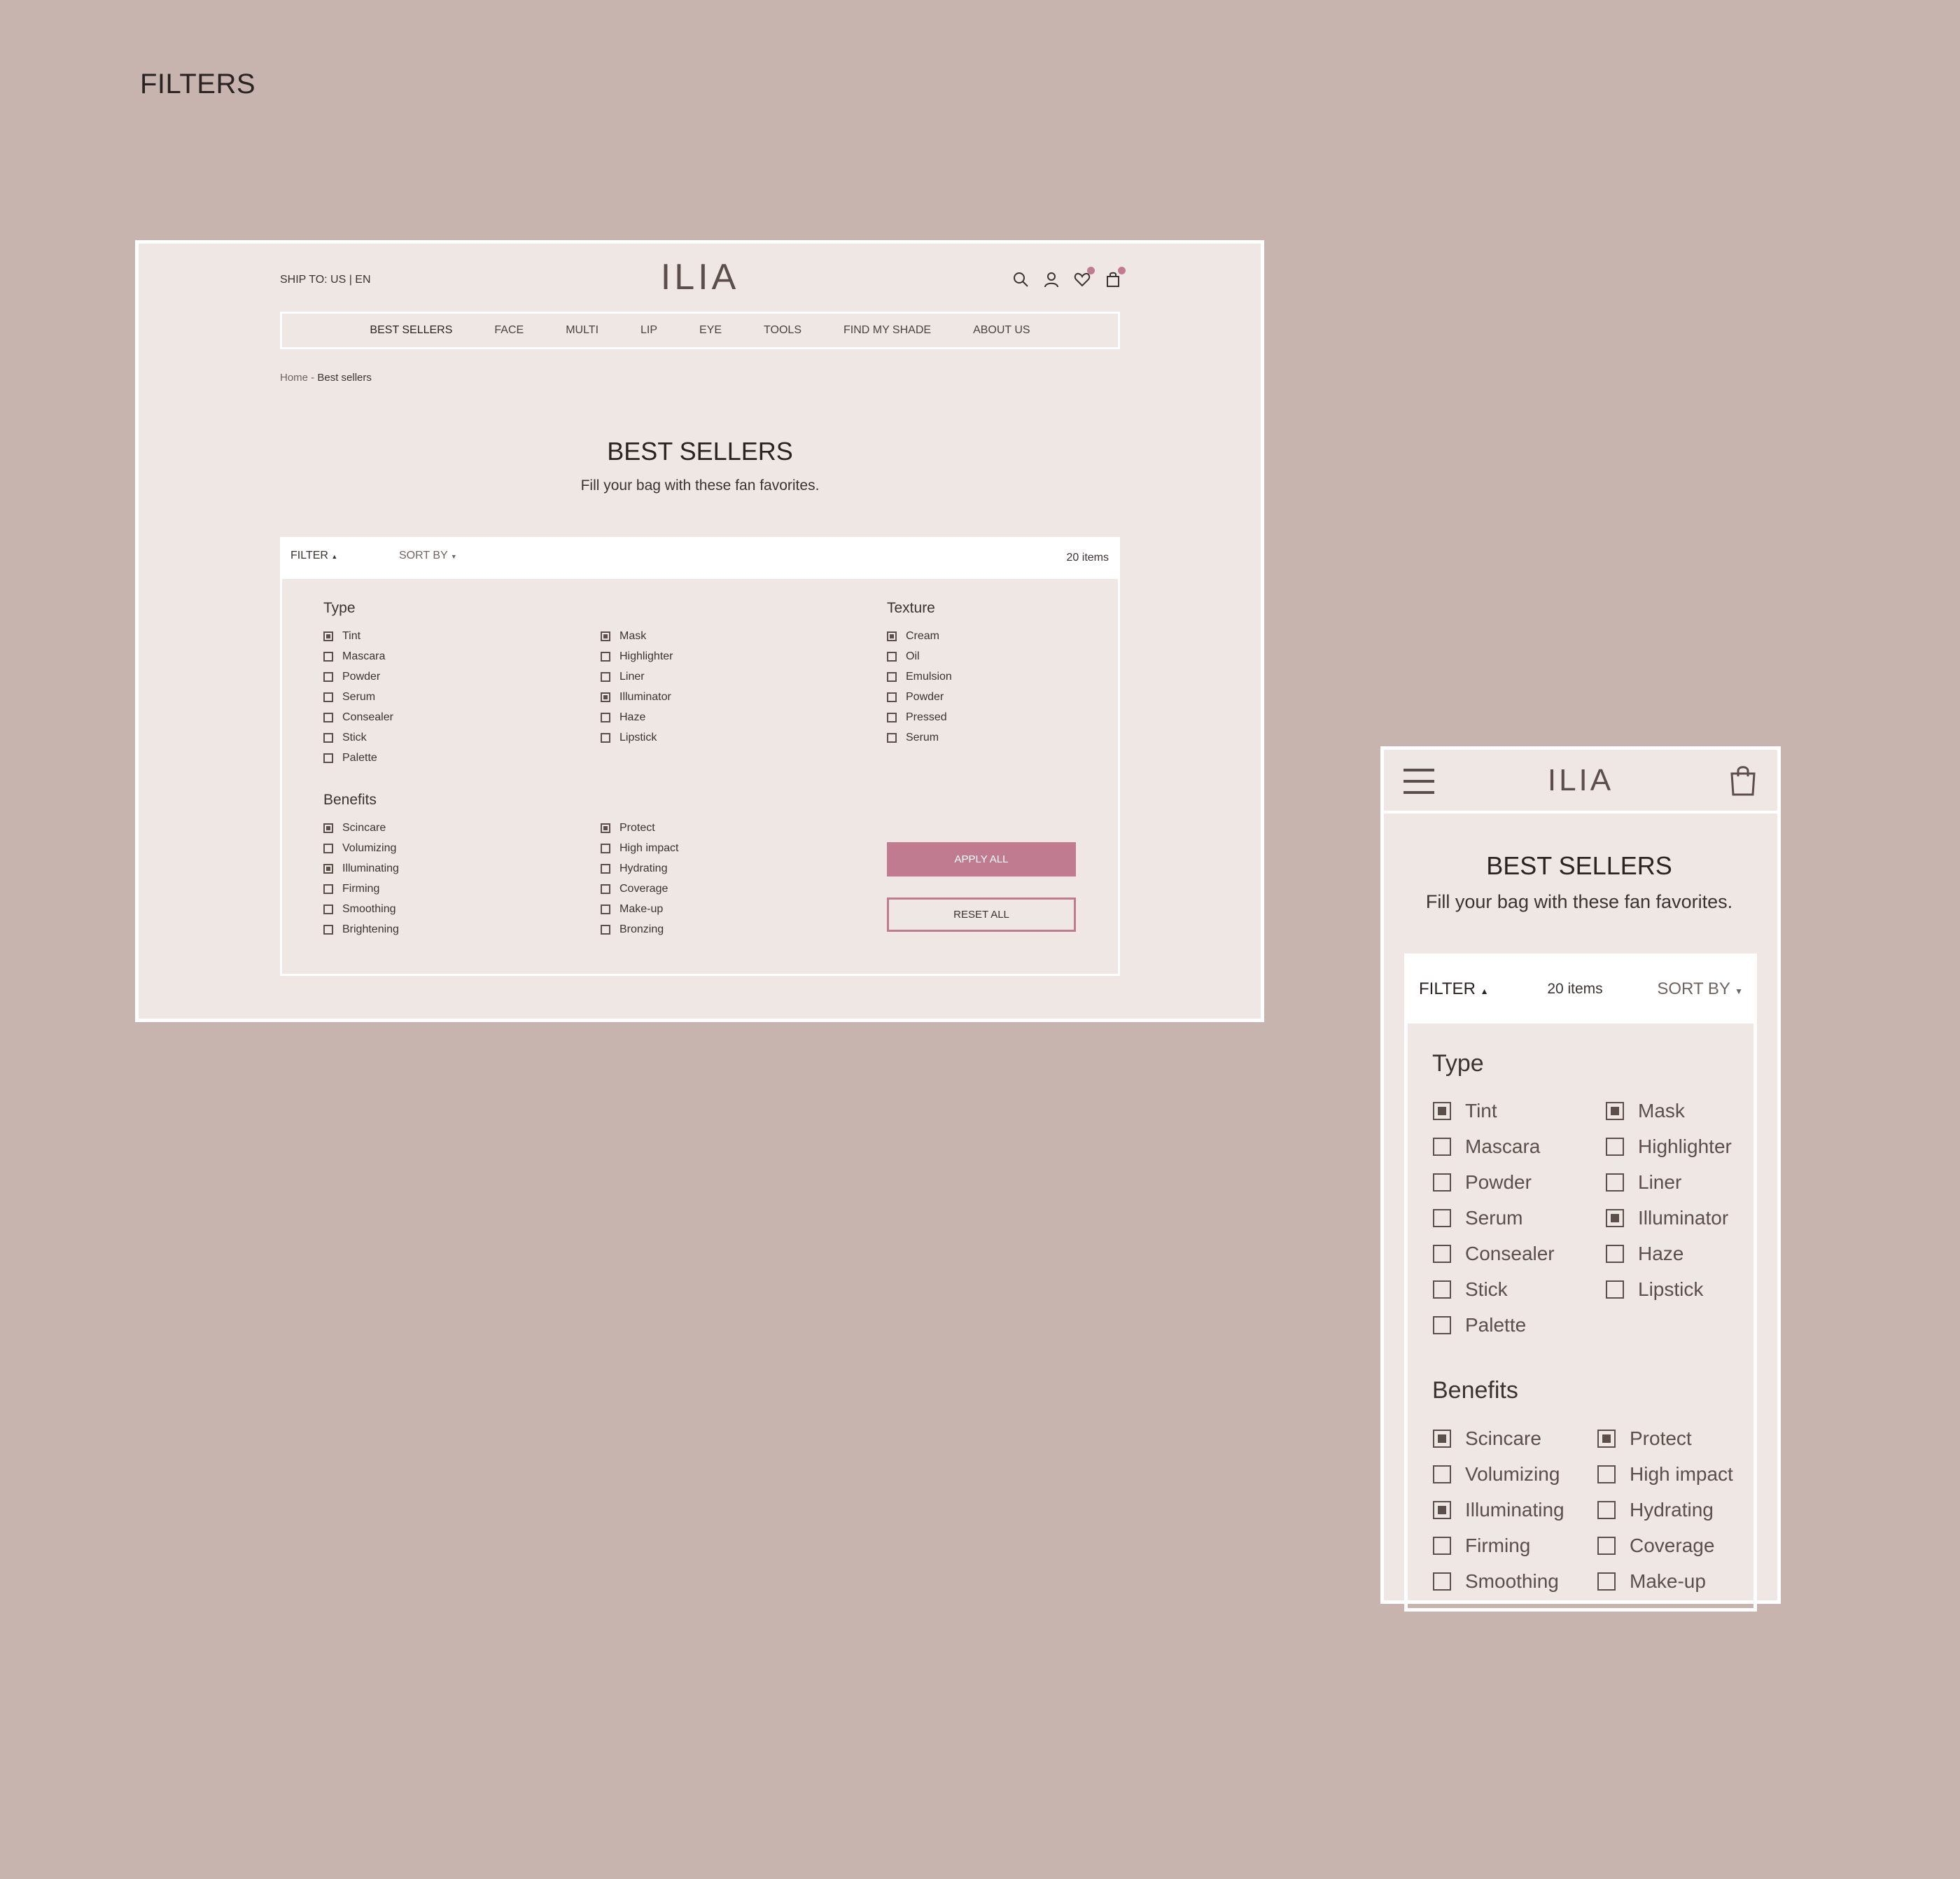 This screenshot has width=1960, height=1879. Describe the element at coordinates (639, 930) in the screenshot. I see `filter-option: Bronzing` at that location.